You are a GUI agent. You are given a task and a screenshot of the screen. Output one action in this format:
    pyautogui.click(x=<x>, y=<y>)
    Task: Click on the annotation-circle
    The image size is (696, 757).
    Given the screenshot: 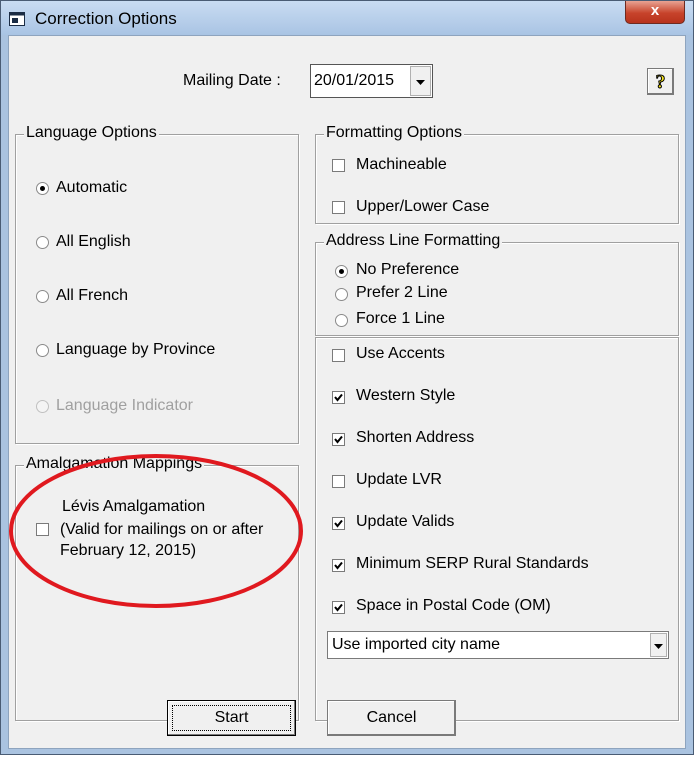 What is the action you would take?
    pyautogui.click(x=156, y=531)
    